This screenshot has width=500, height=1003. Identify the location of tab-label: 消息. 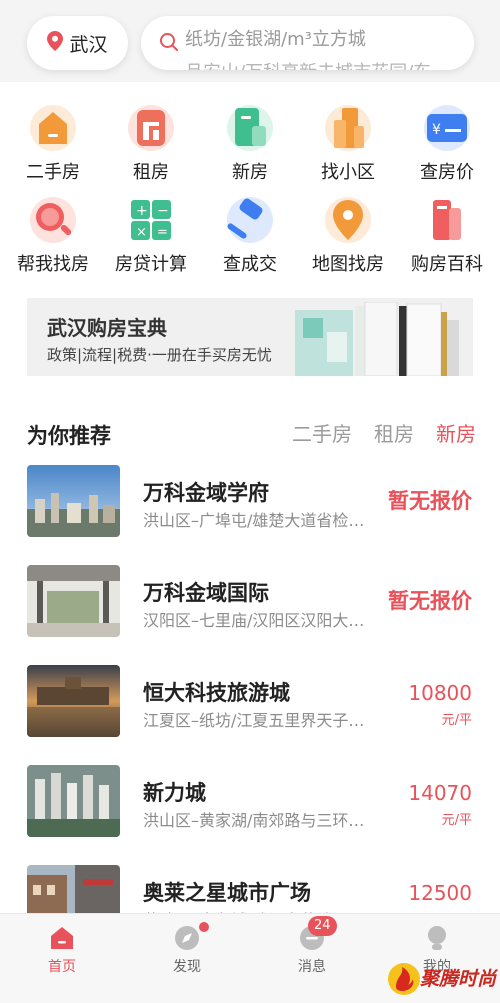
(312, 967).